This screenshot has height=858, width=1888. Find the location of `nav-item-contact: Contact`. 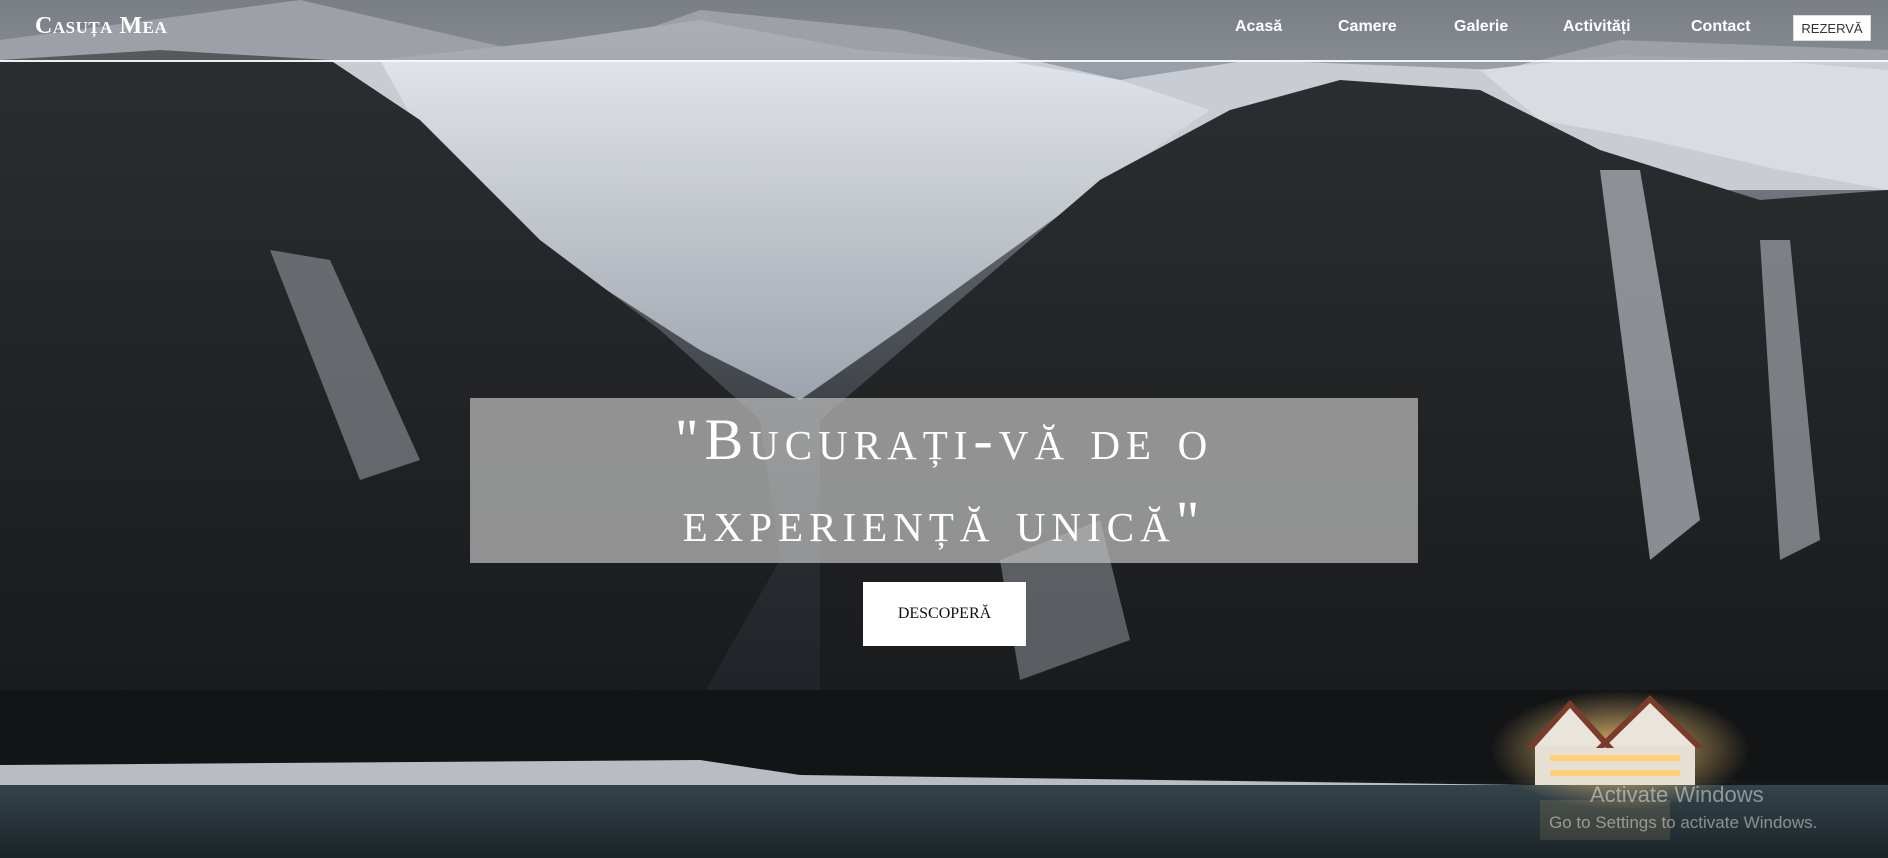

nav-item-contact: Contact is located at coordinates (1721, 27).